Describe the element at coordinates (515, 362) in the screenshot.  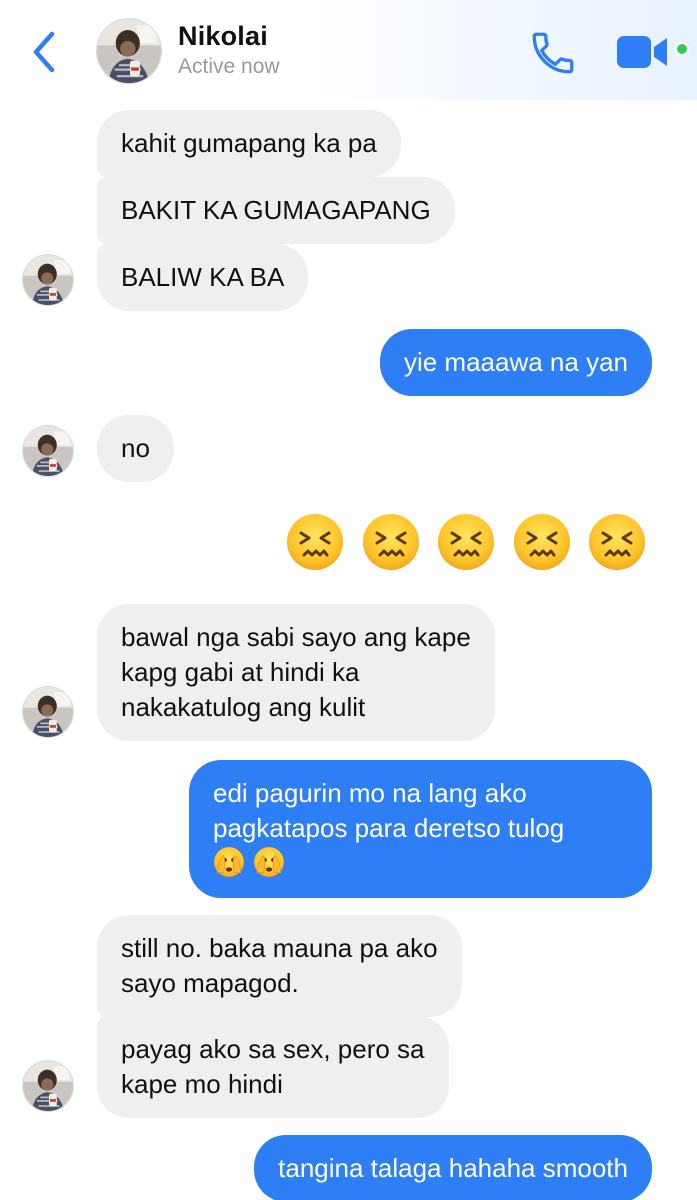
I see `message-bubble-outgoing: yie maaawa na yan` at that location.